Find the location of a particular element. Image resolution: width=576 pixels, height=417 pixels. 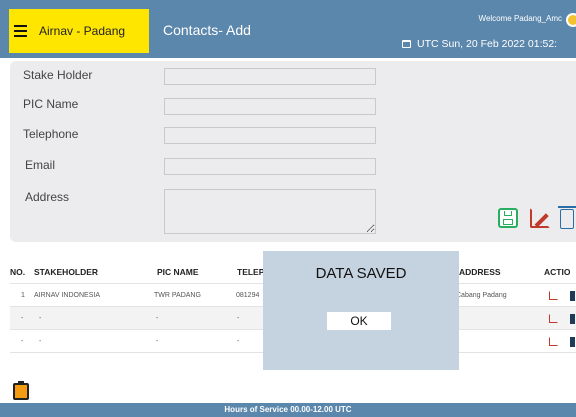

pic-name-input is located at coordinates (270, 106).